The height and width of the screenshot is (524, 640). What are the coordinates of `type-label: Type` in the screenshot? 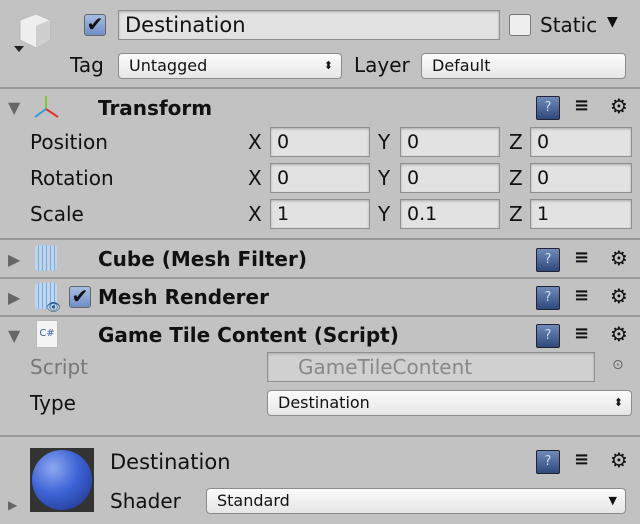 It's located at (53, 403).